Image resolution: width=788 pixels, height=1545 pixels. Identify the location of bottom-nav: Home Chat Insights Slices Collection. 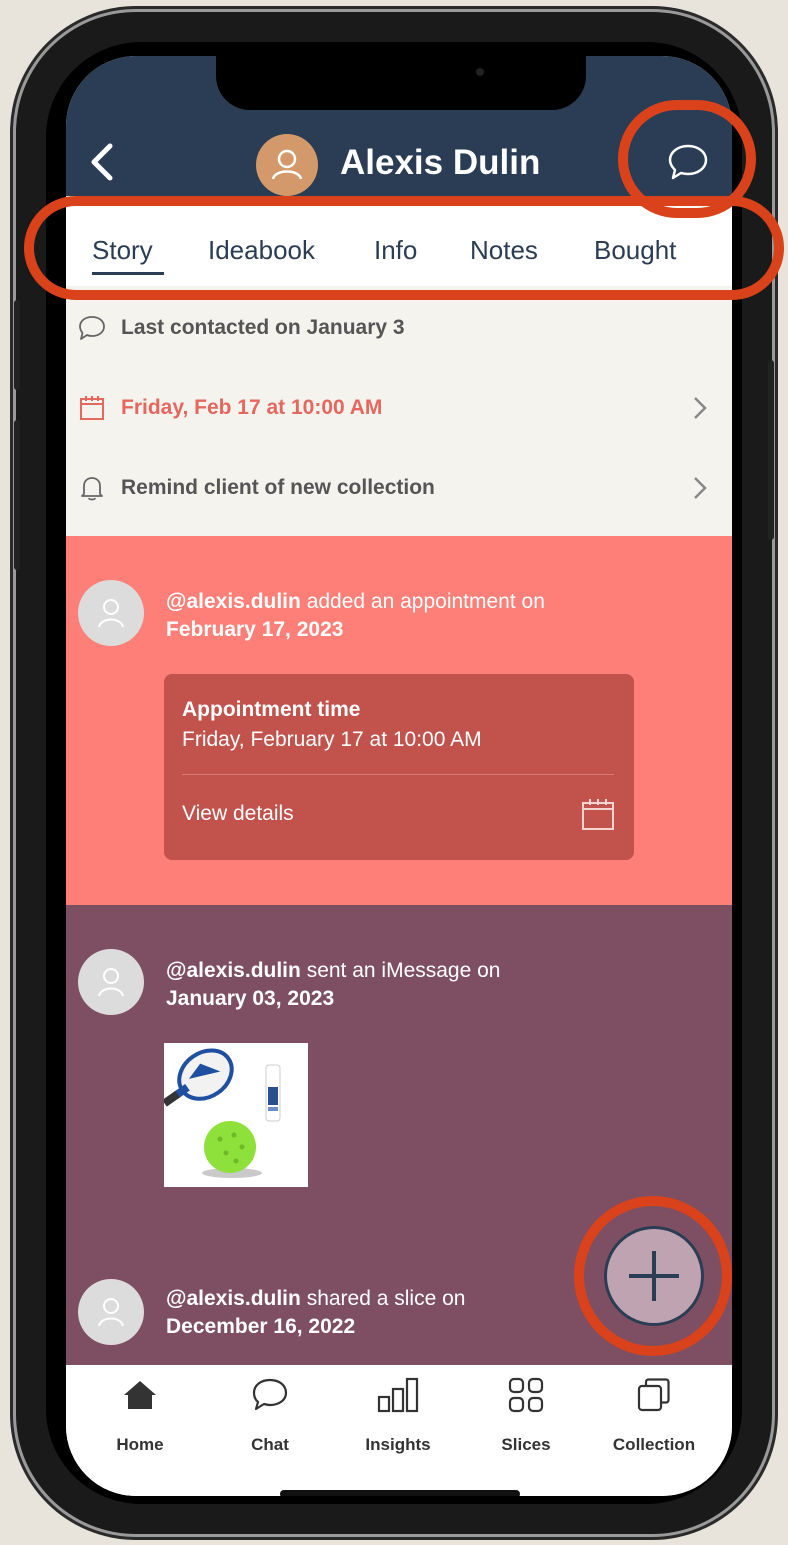
(399, 1430).